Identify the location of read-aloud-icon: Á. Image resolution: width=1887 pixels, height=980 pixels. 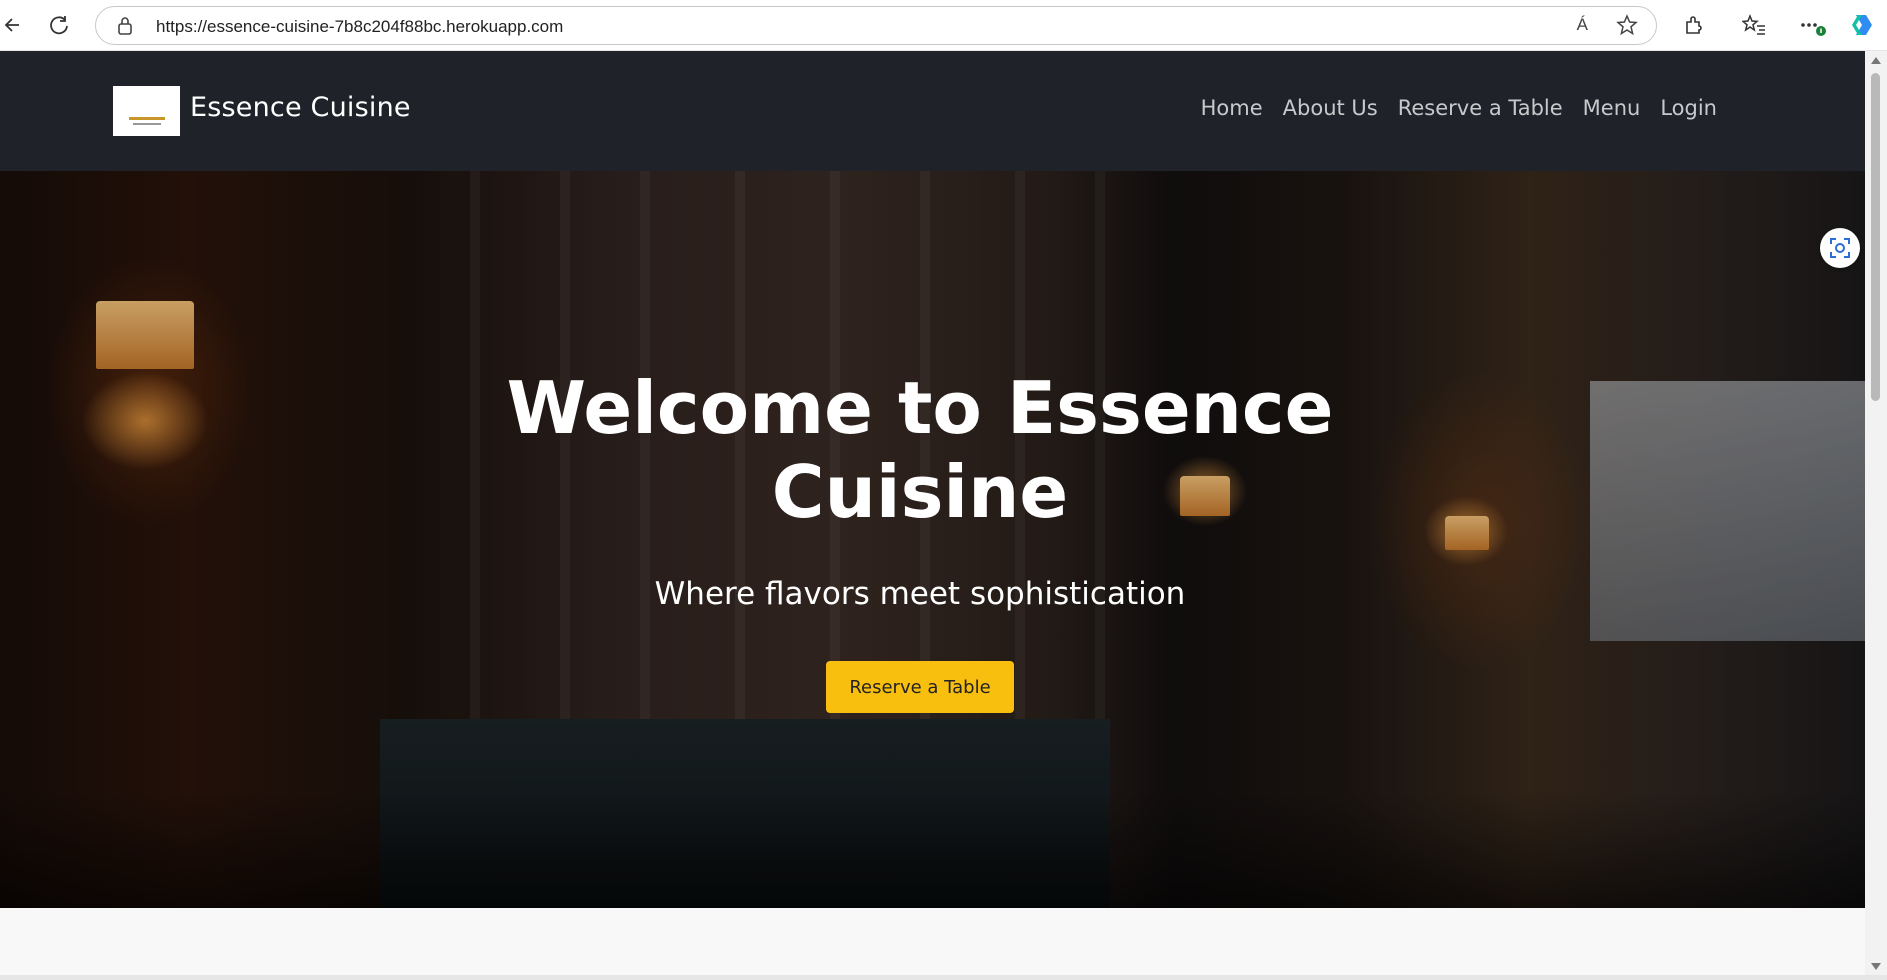
(1582, 25).